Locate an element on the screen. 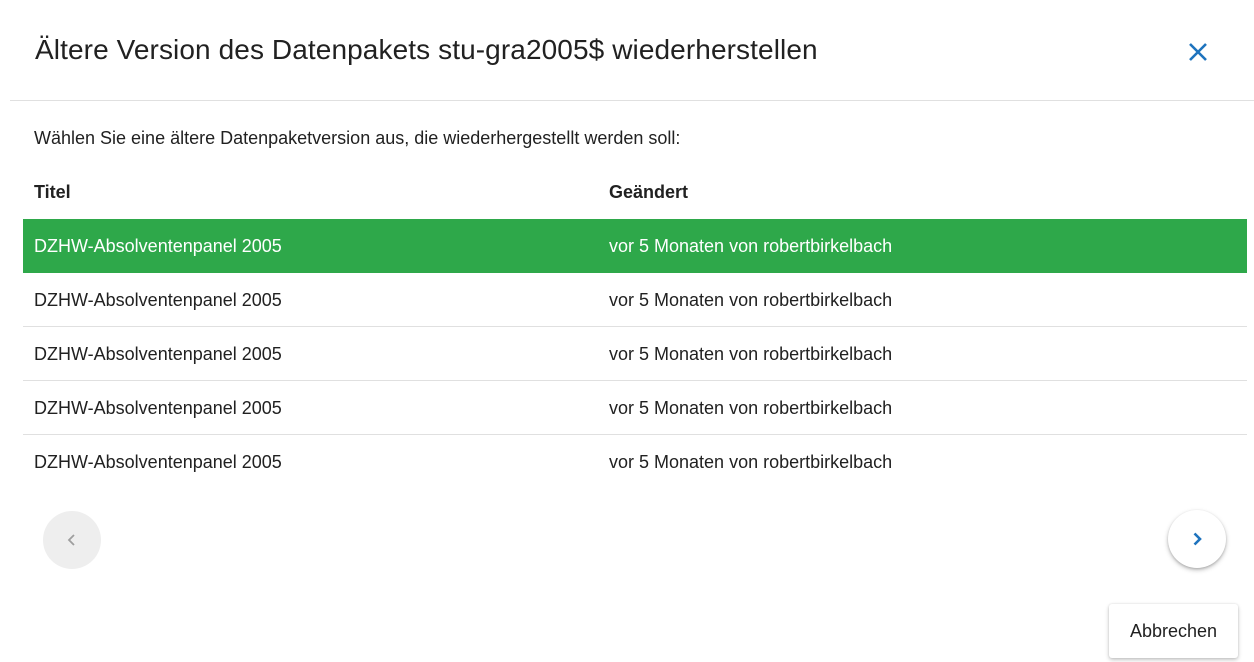  column-header-changed: Geändert is located at coordinates (649, 192).